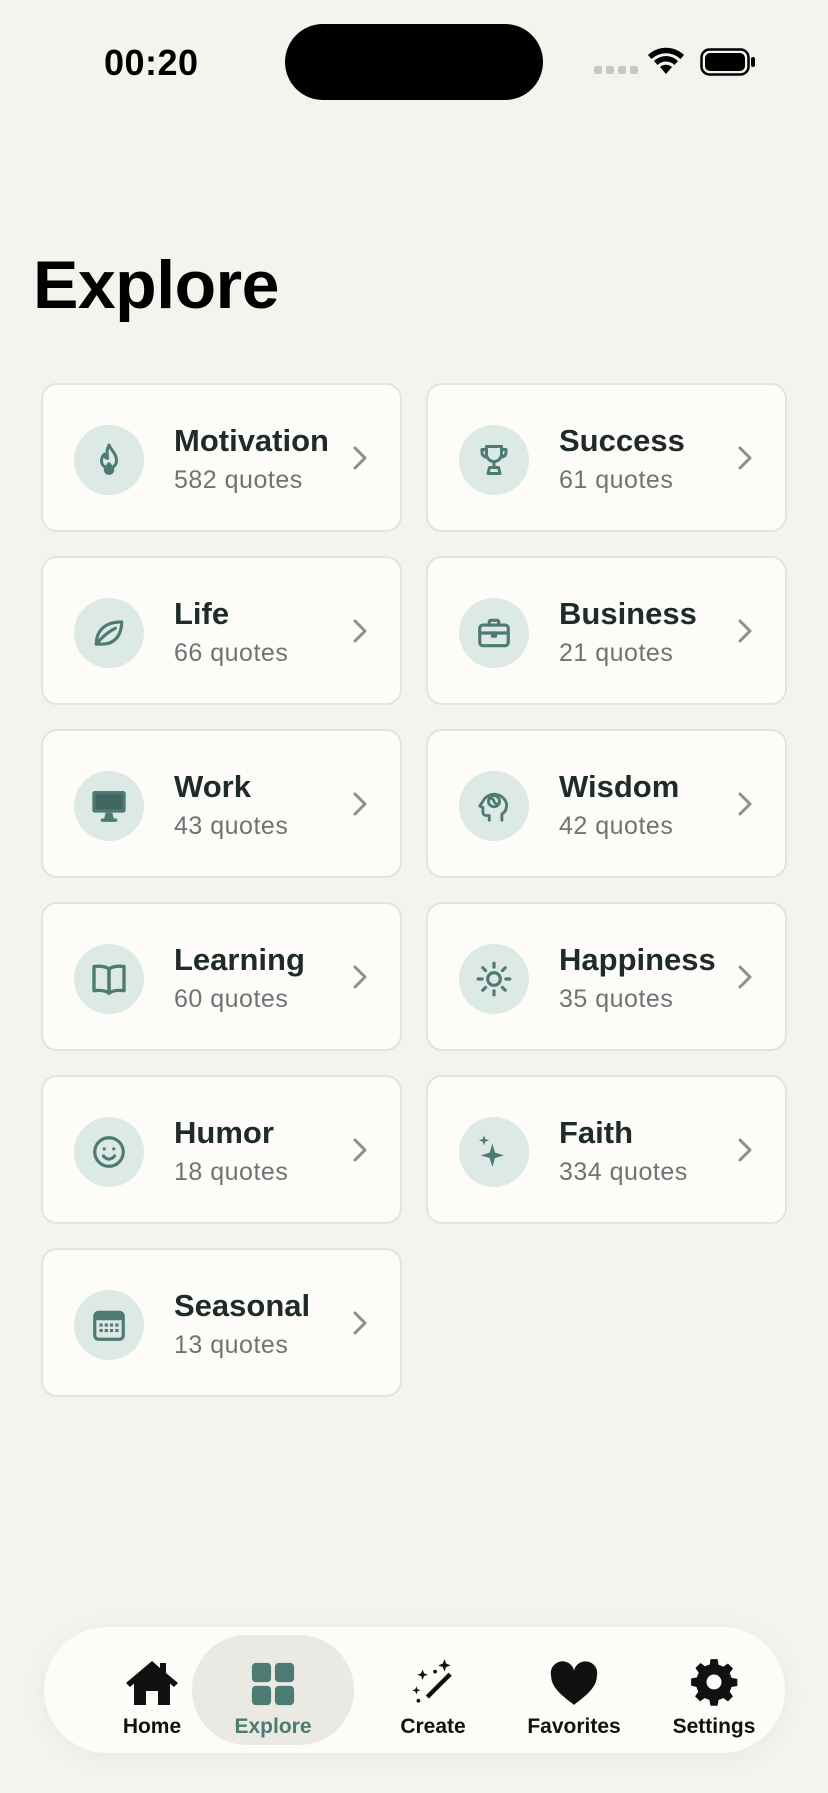 This screenshot has width=828, height=1793. Describe the element at coordinates (494, 633) in the screenshot. I see `briefcase-icon` at that location.